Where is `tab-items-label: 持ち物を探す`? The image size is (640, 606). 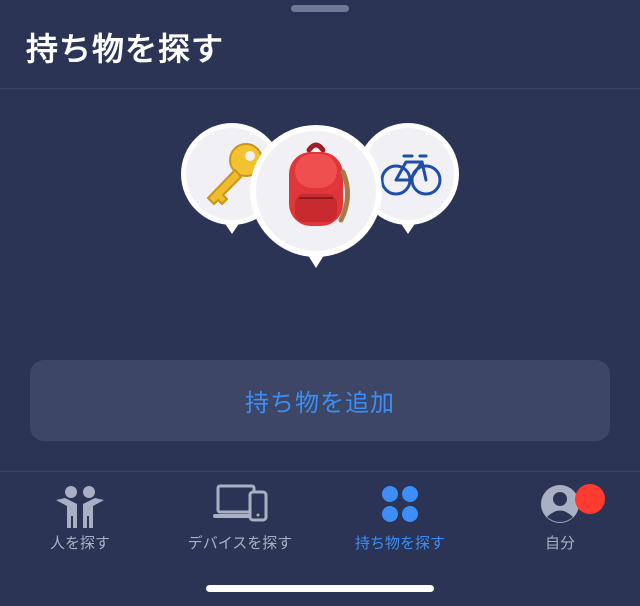 tab-items-label: 持ち物を探す is located at coordinates (399, 543).